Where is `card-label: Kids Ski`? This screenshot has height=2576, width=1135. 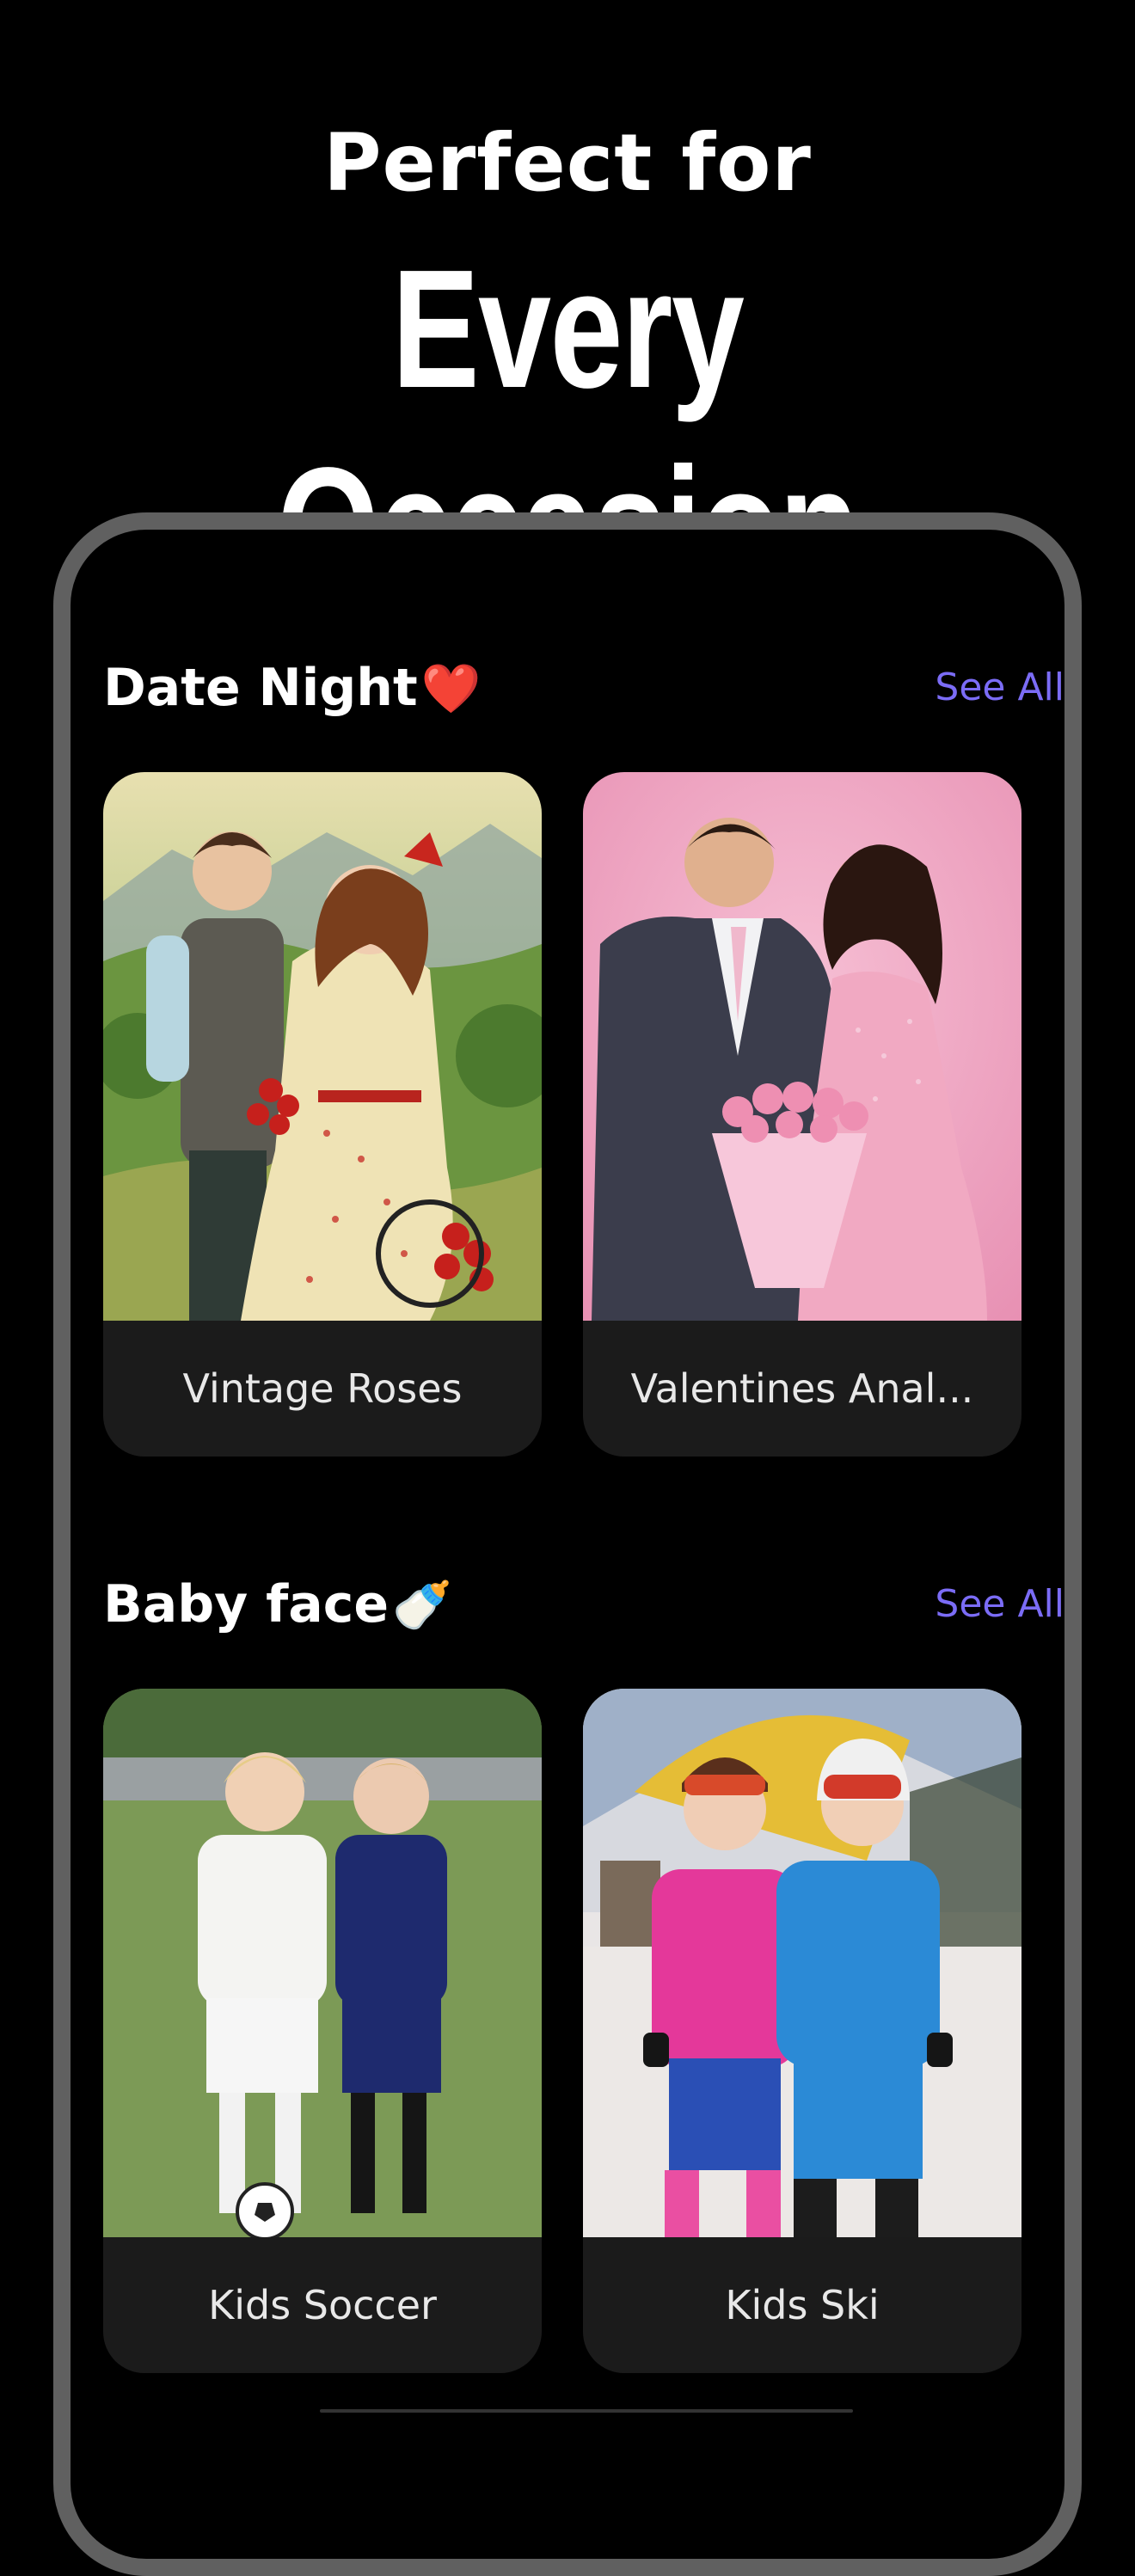
card-label: Kids Ski is located at coordinates (802, 2305).